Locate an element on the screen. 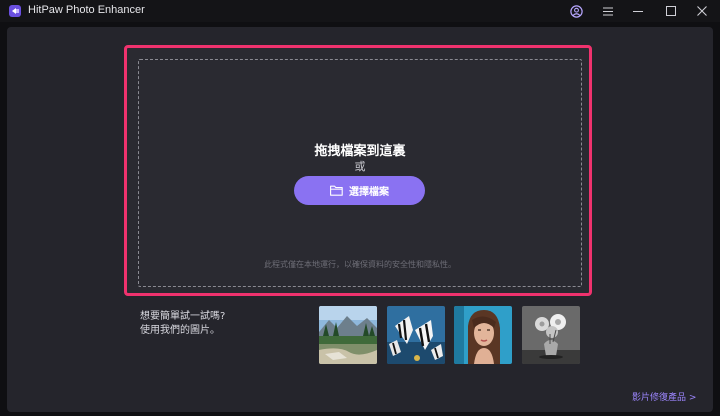 This screenshot has width=720, height=416. menu-icon is located at coordinates (608, 11).